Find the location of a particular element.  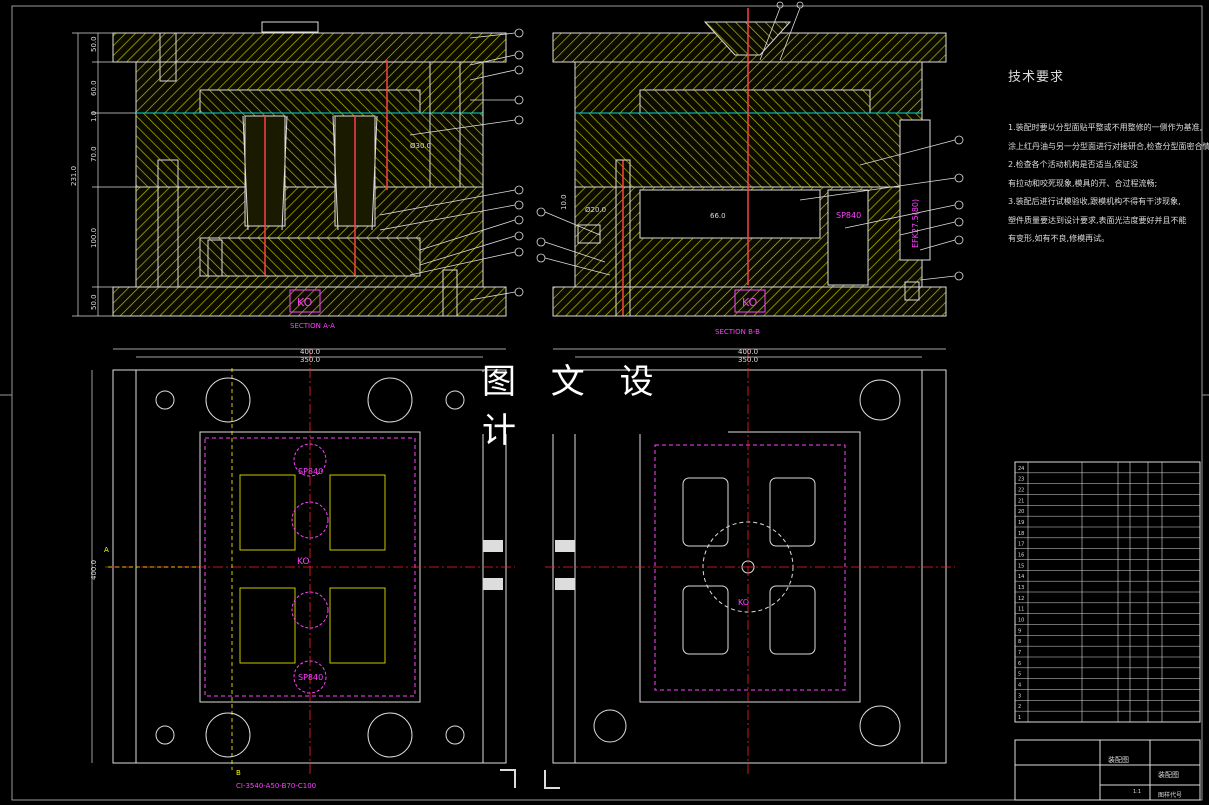

bom-row-number: 2 is located at coordinates (1019, 707).